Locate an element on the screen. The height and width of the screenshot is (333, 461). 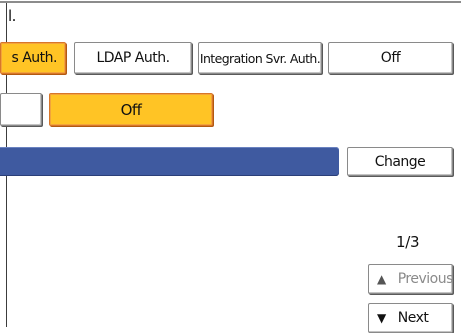
setting-off-button: Off is located at coordinates (131, 109).